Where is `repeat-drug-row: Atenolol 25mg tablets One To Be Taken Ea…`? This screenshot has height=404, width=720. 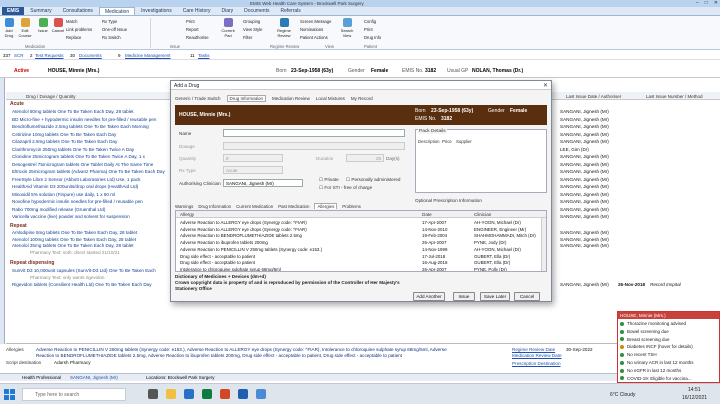 repeat-drug-row: Atenolol 25mg tablets One To Be Taken Ea… is located at coordinates (73, 245).